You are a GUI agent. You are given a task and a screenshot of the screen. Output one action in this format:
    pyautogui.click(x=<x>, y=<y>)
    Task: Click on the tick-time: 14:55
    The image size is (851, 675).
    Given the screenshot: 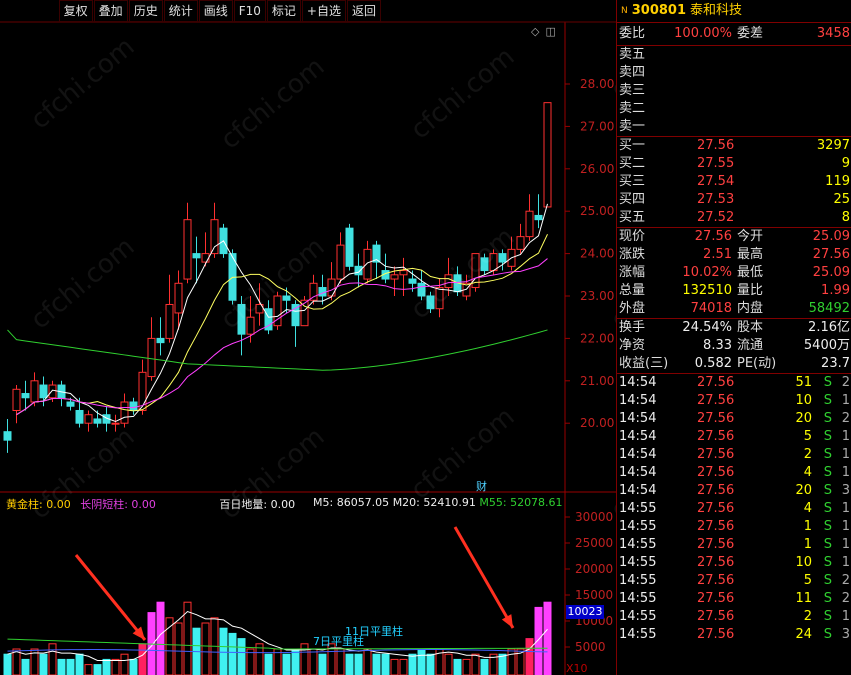 What is the action you would take?
    pyautogui.click(x=638, y=562)
    